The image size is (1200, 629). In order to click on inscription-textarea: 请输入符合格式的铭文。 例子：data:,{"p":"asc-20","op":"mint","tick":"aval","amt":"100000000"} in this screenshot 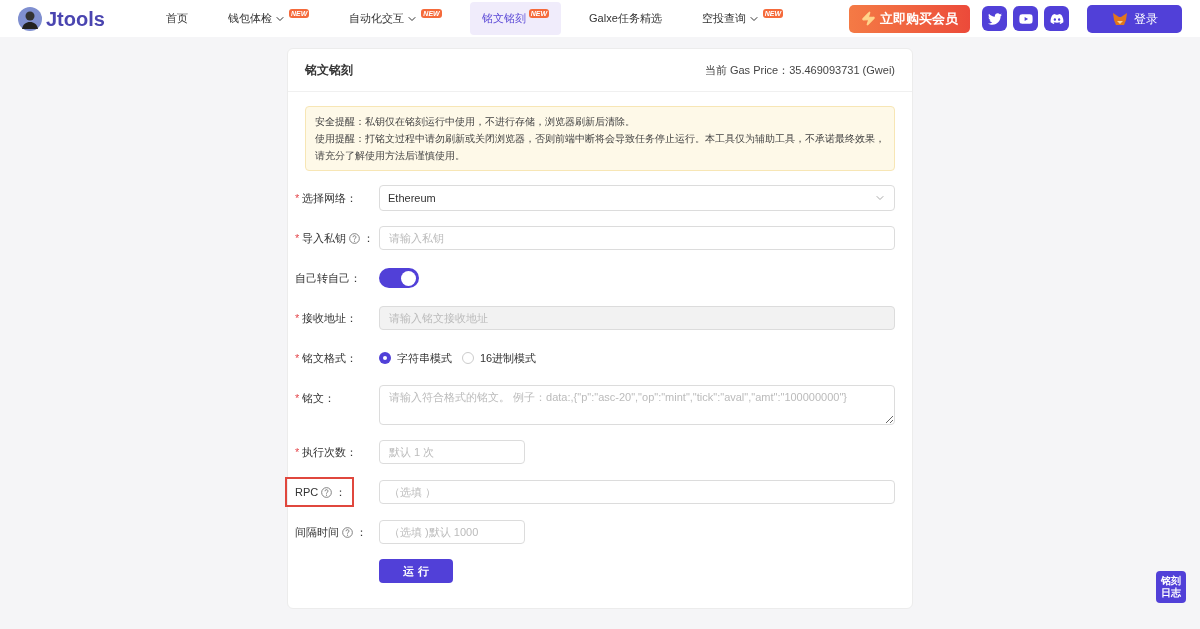, I will do `click(637, 405)`.